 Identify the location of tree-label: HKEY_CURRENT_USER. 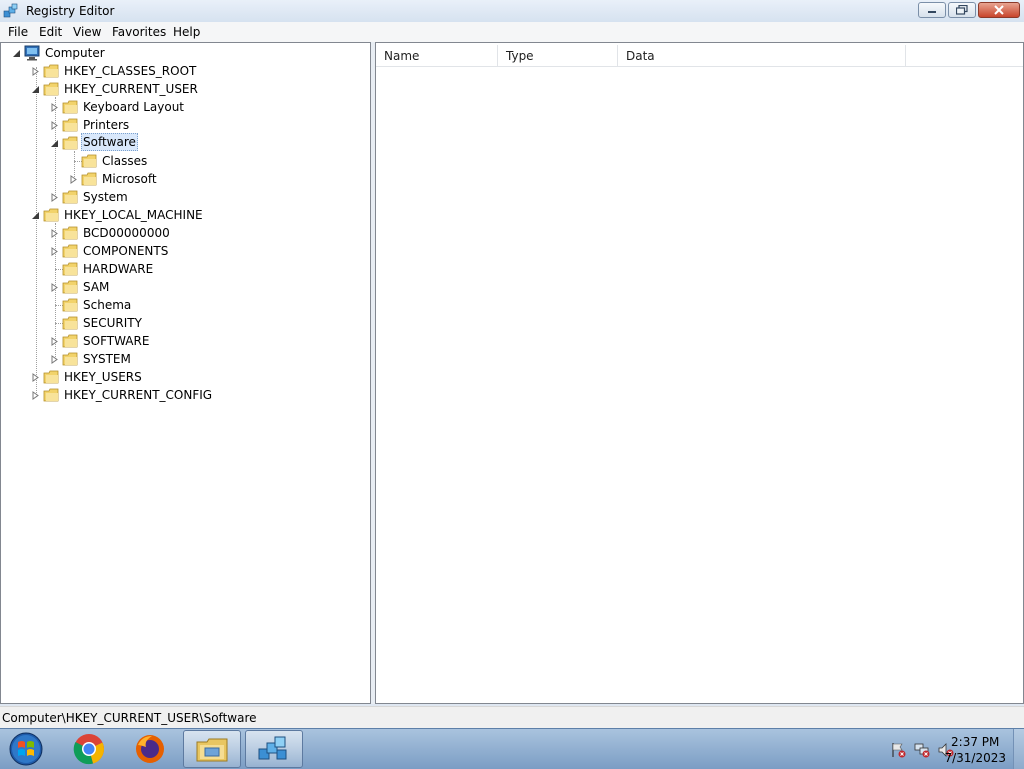
(131, 89).